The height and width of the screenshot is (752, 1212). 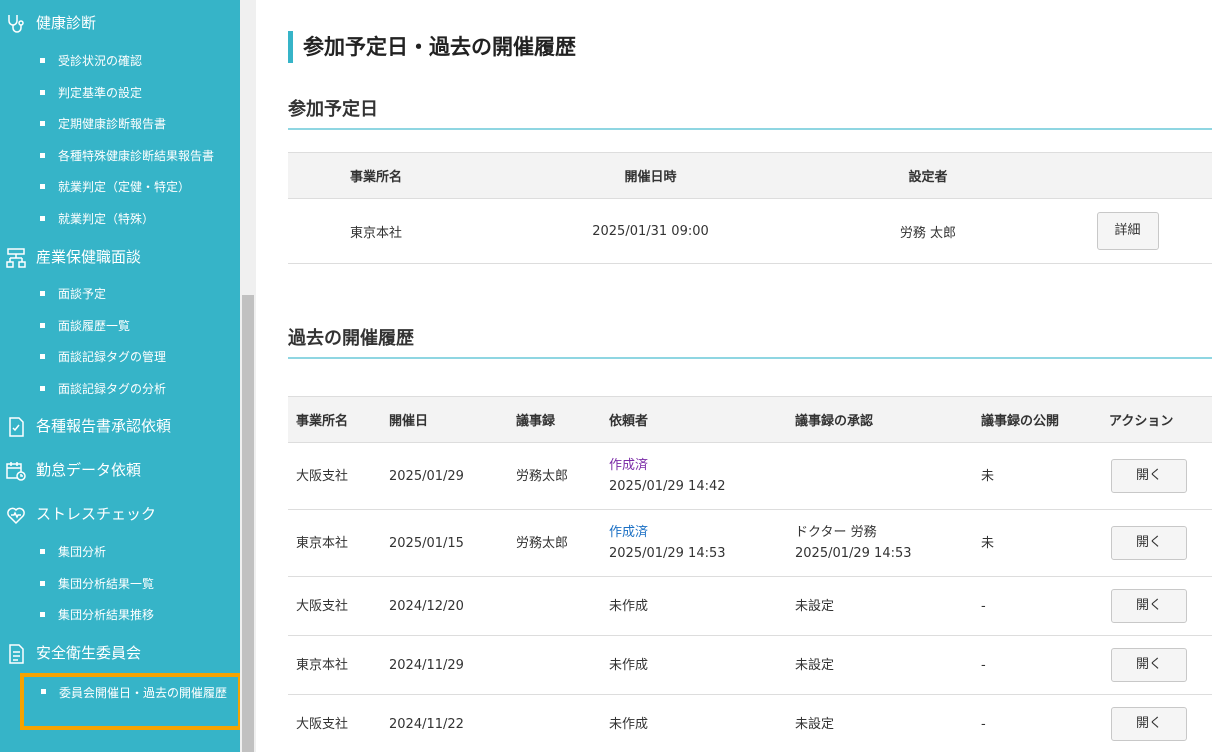 I want to click on column-header: 依頼者, so click(x=694, y=419).